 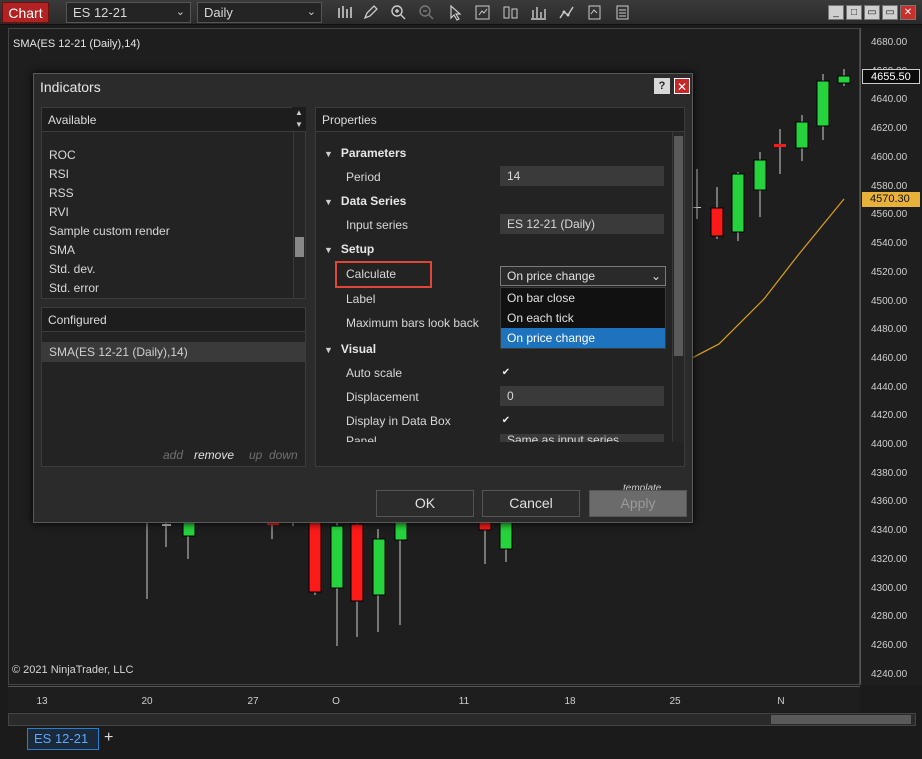 I want to click on maximize-button: ▭, so click(x=872, y=12).